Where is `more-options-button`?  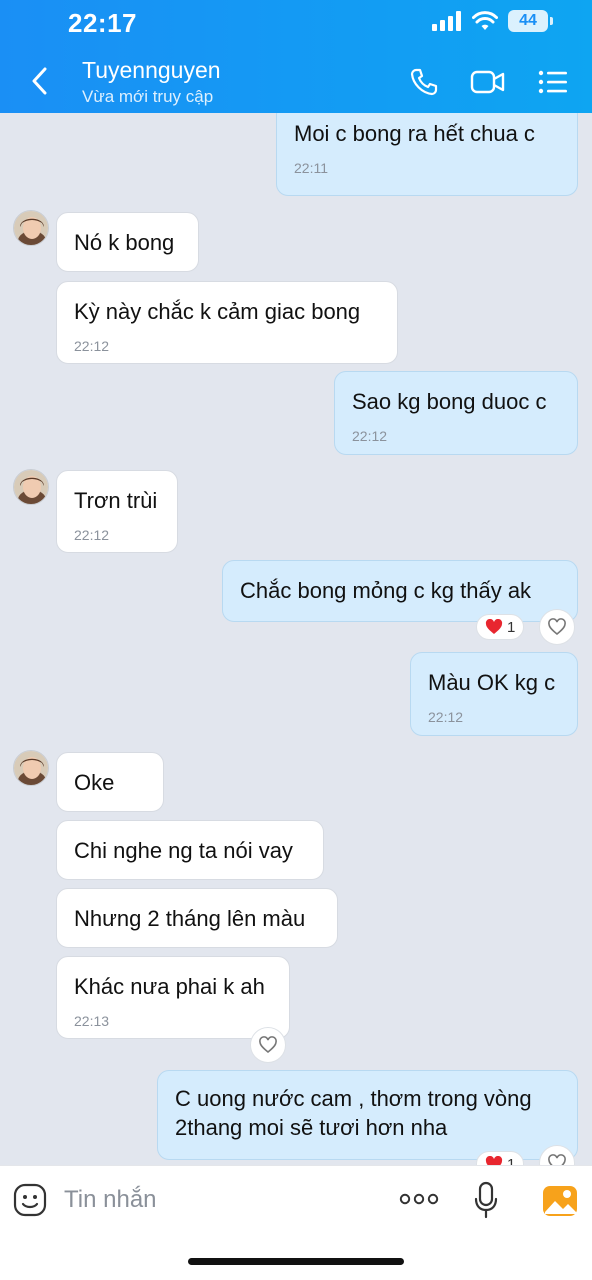 more-options-button is located at coordinates (419, 1199).